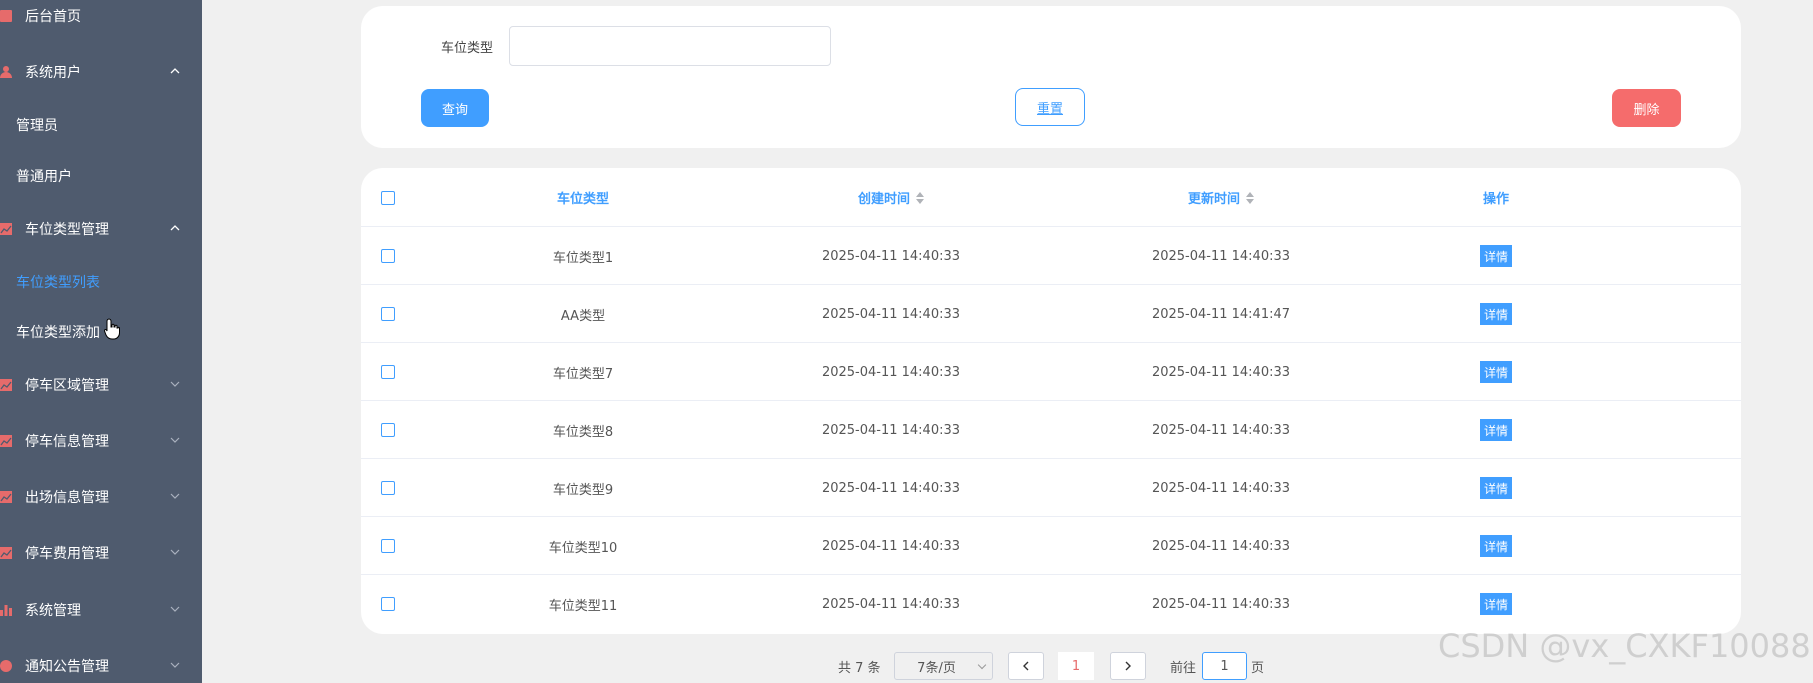 Image resolution: width=1813 pixels, height=683 pixels. Describe the element at coordinates (67, 554) in the screenshot. I see `sidebar-item-label: 停车费用管理` at that location.